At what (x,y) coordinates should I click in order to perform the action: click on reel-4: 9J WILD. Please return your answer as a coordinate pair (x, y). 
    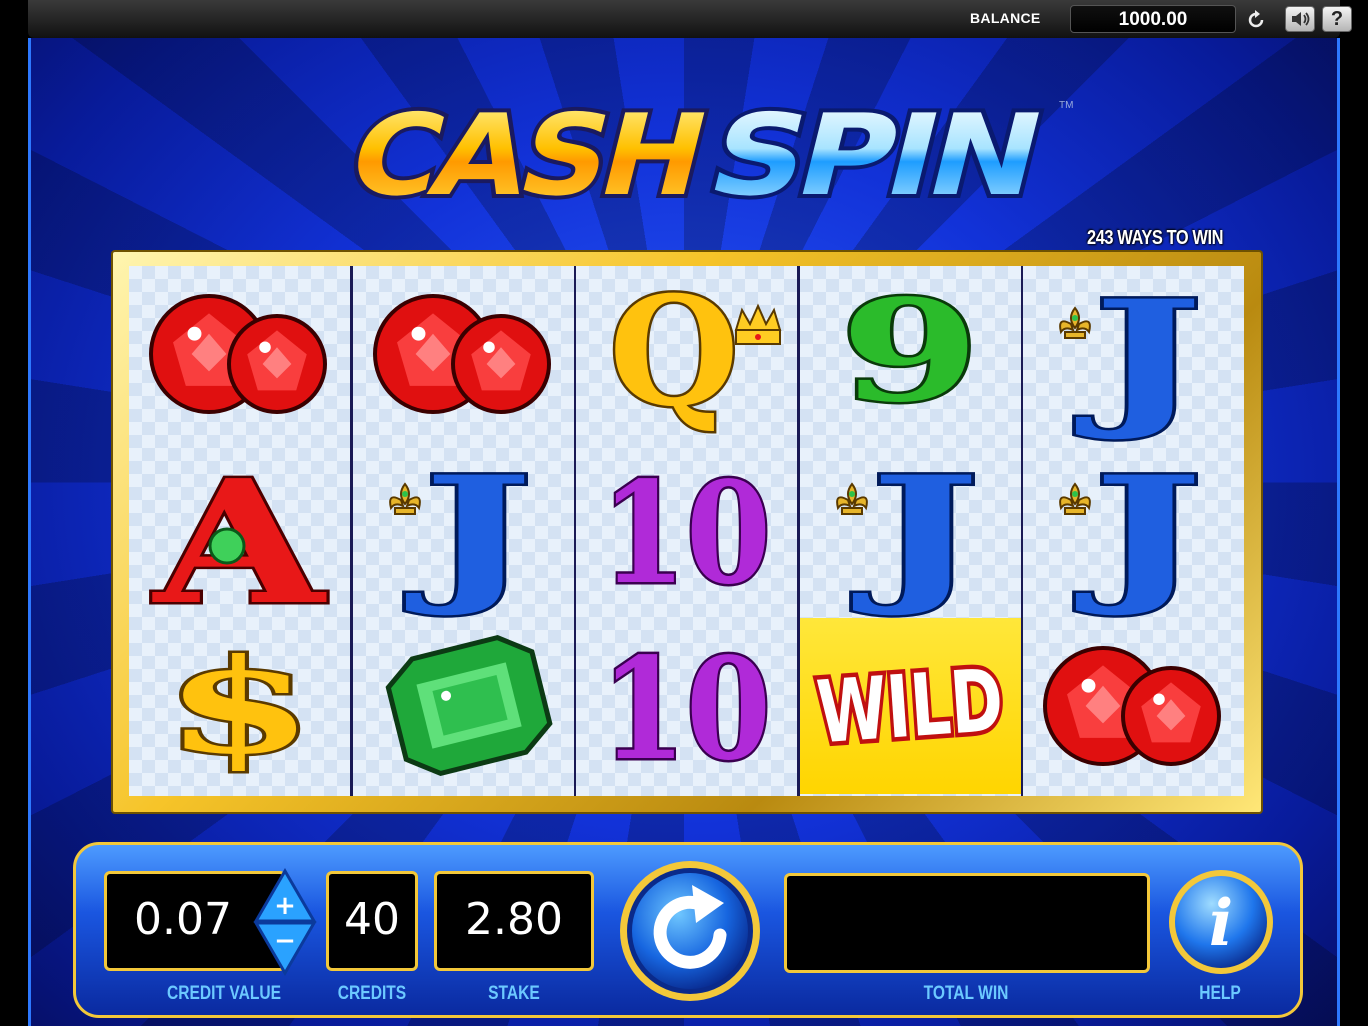
    Looking at the image, I should click on (910, 531).